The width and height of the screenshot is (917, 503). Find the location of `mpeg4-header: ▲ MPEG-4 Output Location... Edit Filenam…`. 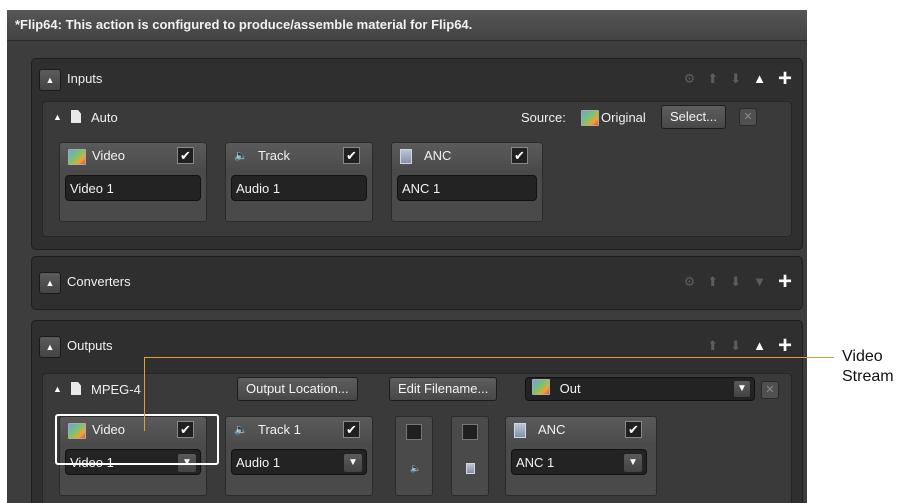

mpeg4-header: ▲ MPEG-4 Output Location... Edit Filenam… is located at coordinates (417, 390).